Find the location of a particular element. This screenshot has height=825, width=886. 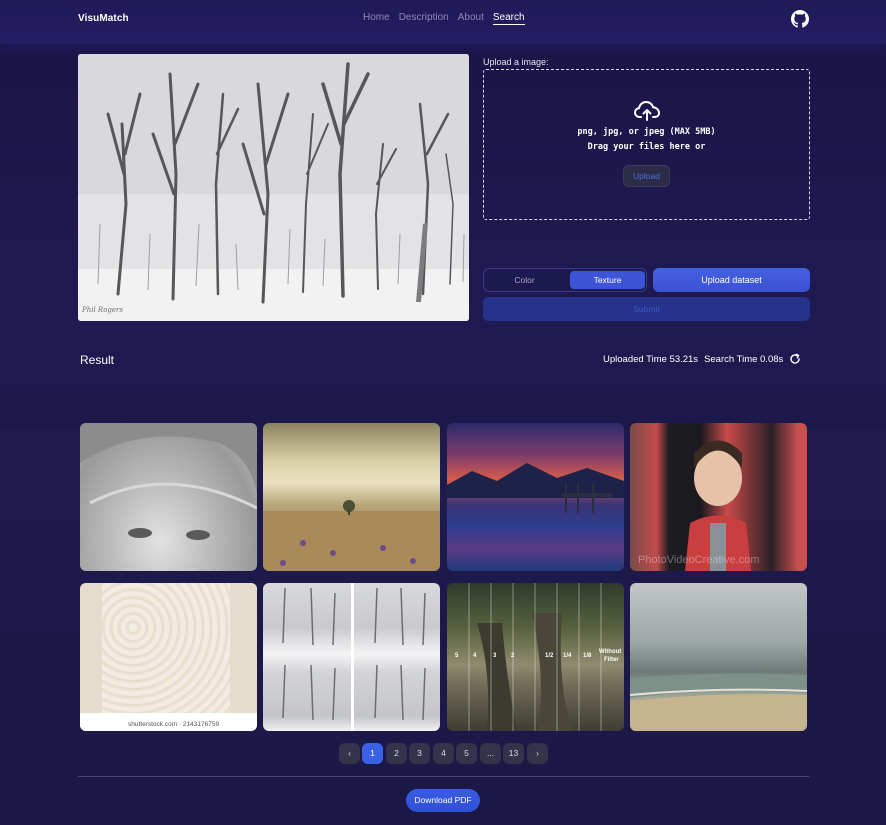

page-2: 2 is located at coordinates (396, 753).